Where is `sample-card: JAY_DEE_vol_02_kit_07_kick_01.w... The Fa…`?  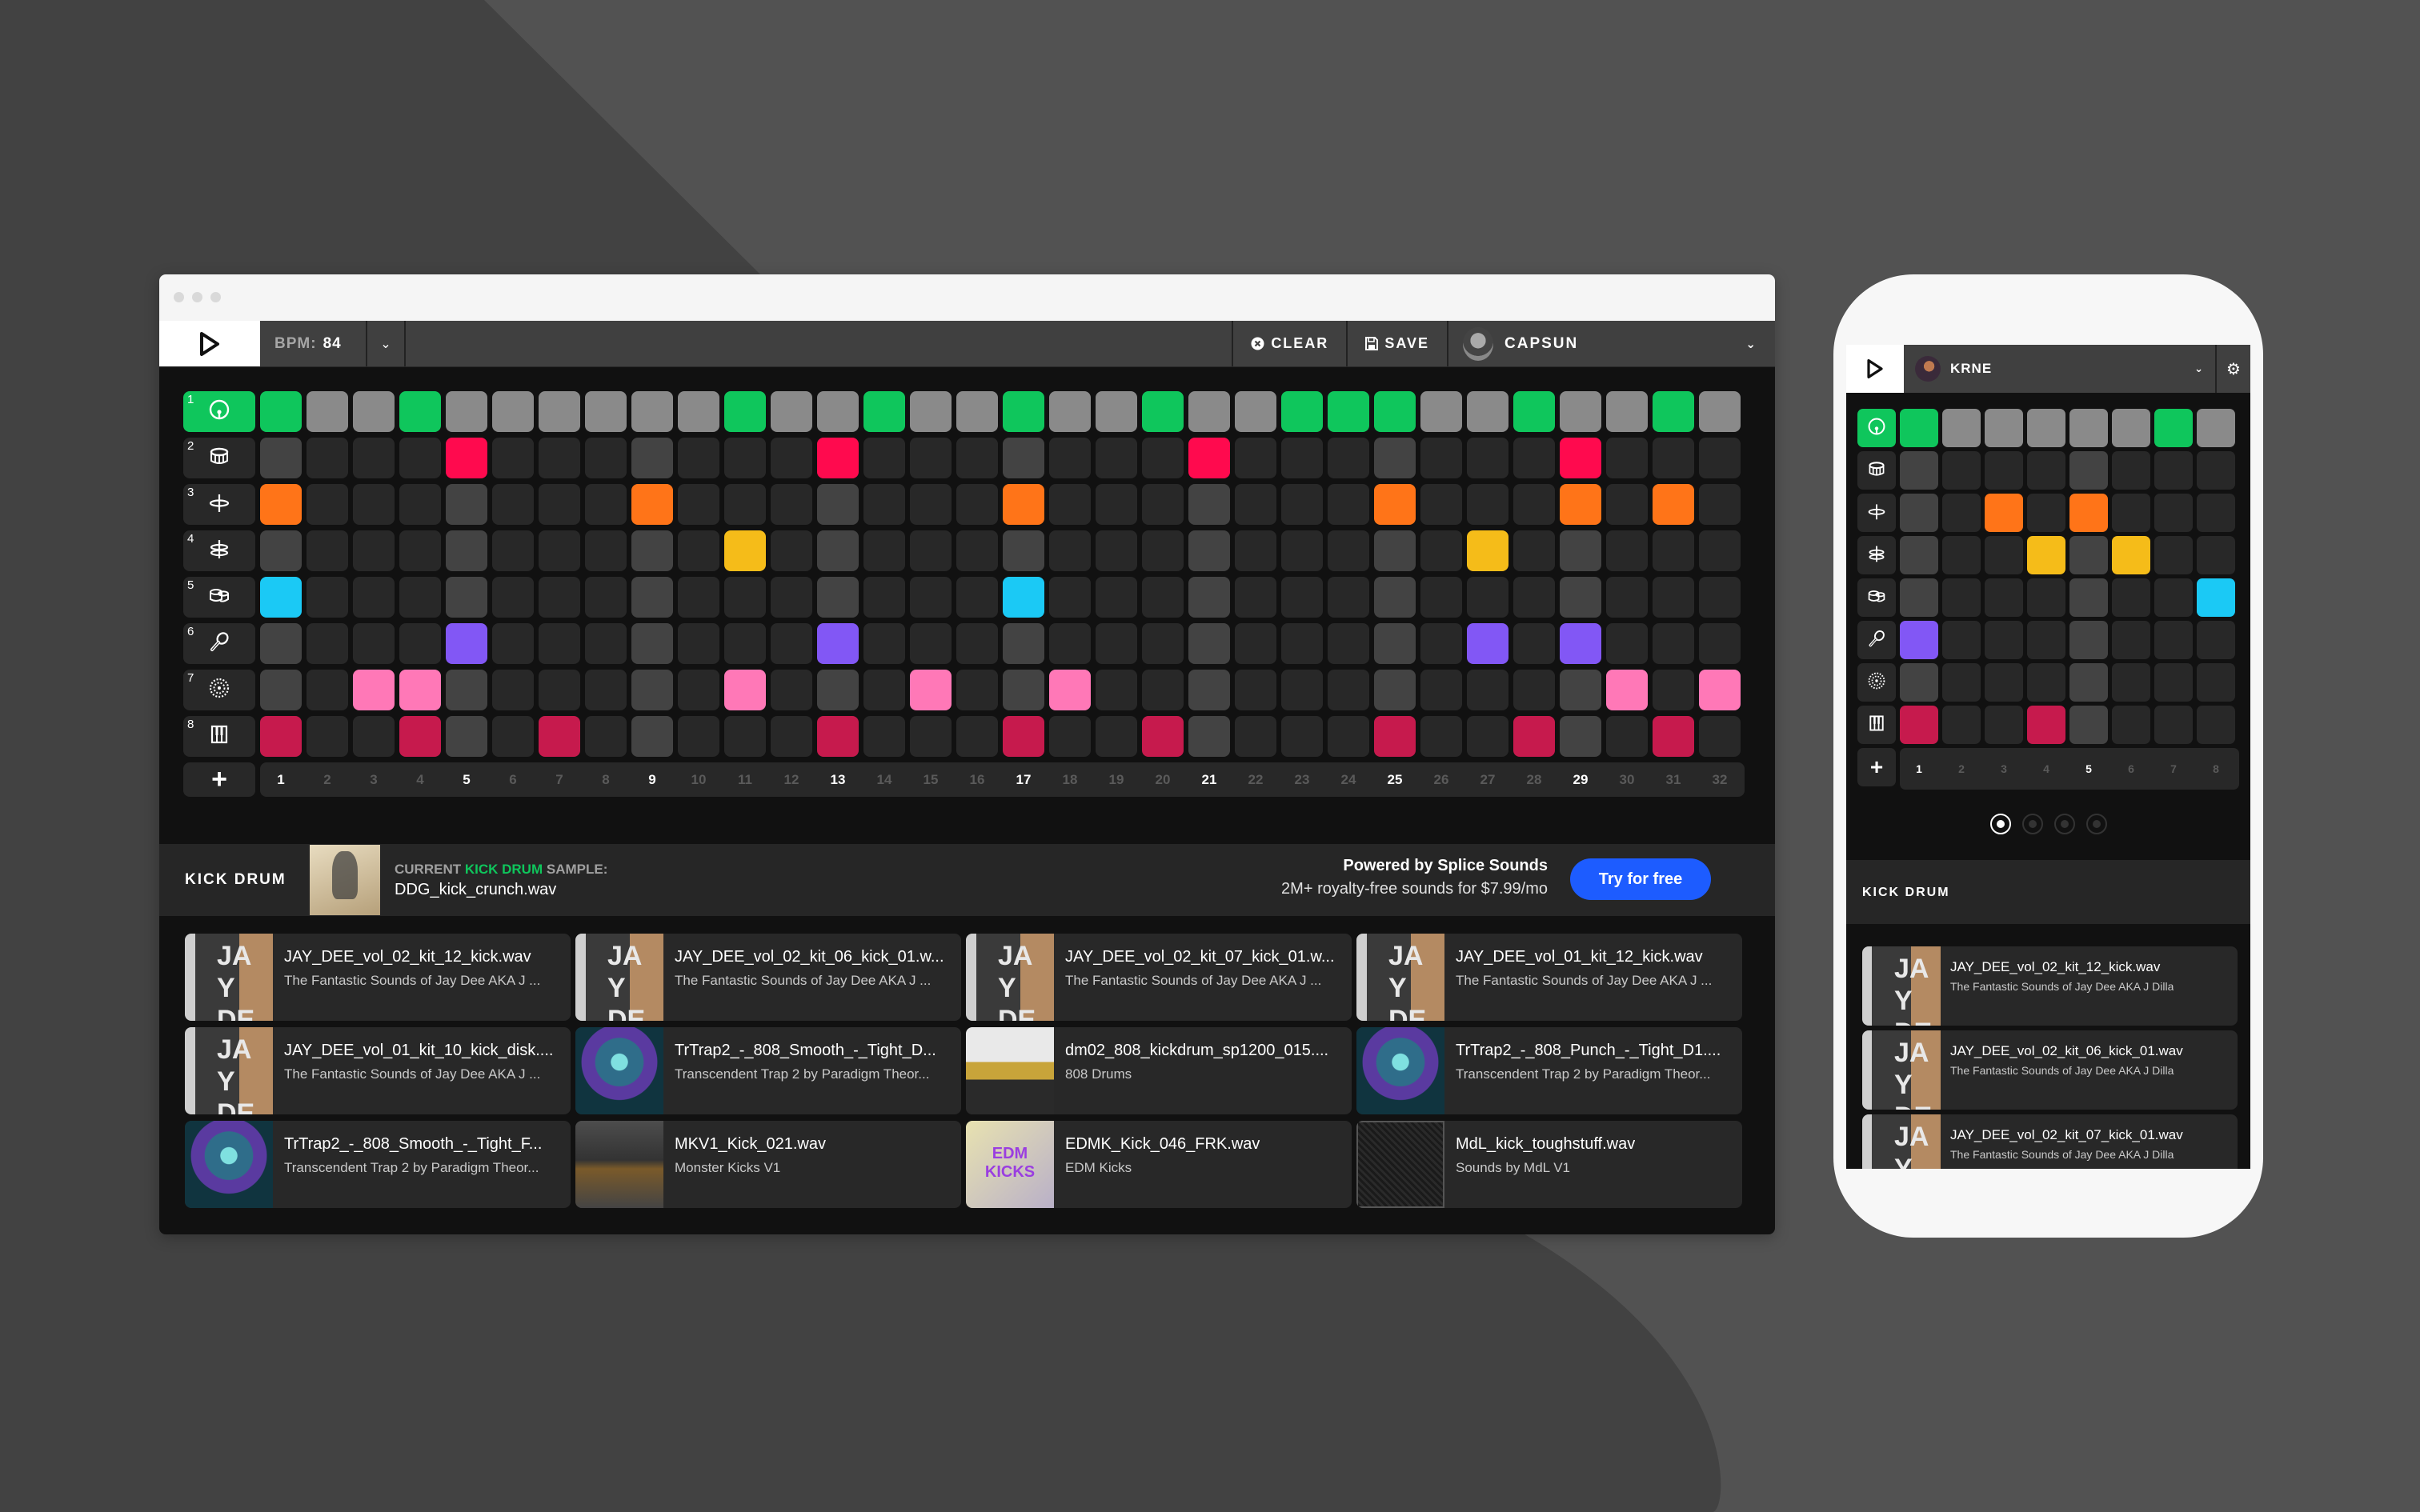 sample-card: JAY_DEE_vol_02_kit_07_kick_01.w... The Fa… is located at coordinates (1159, 977).